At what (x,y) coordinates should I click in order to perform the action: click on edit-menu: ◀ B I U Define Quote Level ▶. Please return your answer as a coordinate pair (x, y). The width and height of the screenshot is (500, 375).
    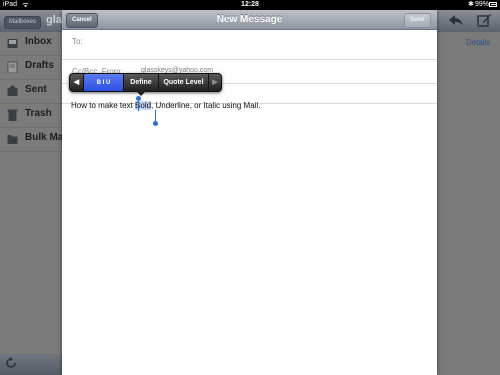
    Looking at the image, I should click on (145, 84).